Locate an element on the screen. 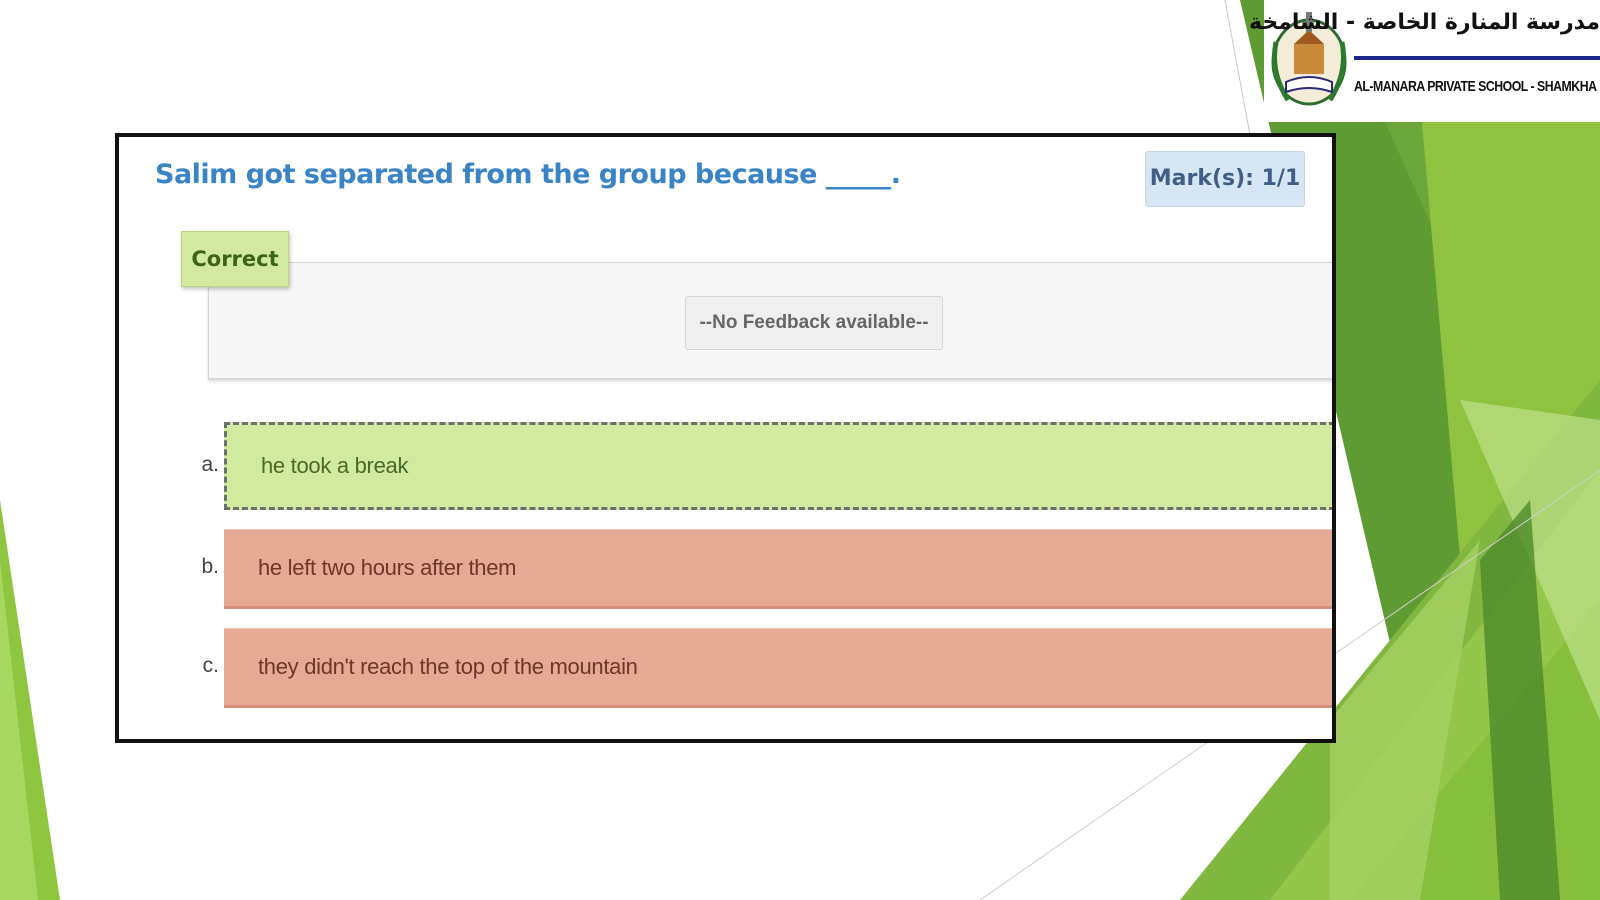  option-a-text: he took a break is located at coordinates (335, 465).